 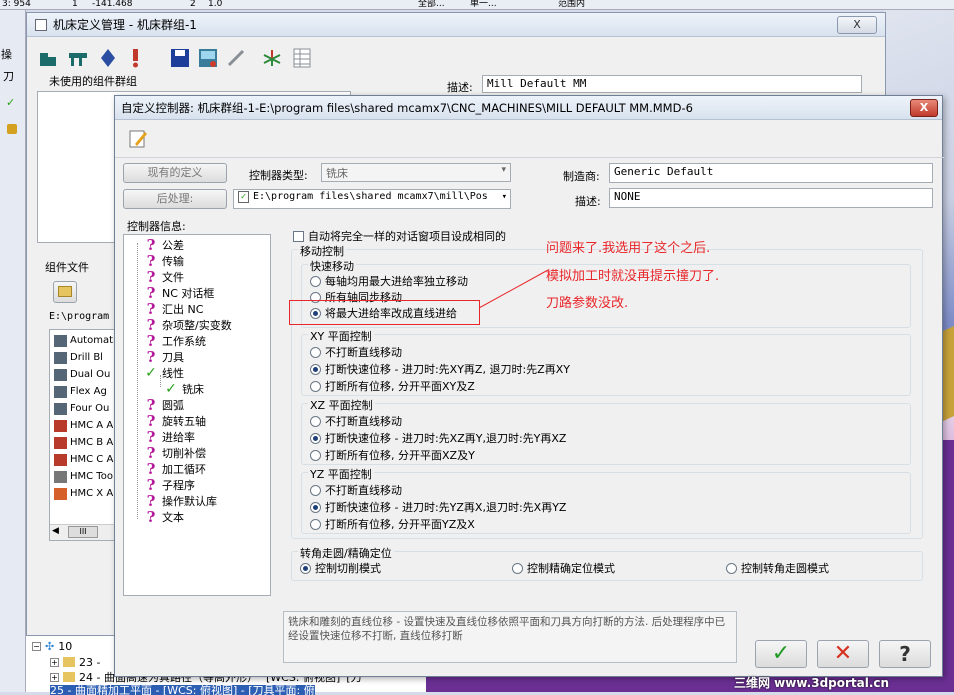 What do you see at coordinates (513, 289) in the screenshot?
I see `annotation-pointer-line` at bounding box center [513, 289].